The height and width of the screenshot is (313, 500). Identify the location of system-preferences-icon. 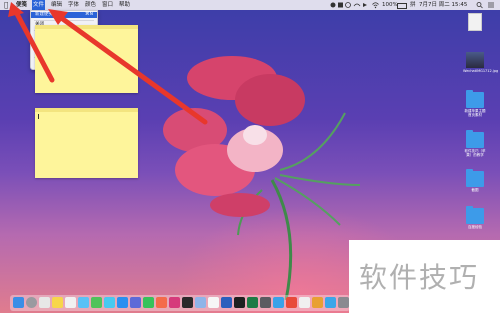
(265, 302).